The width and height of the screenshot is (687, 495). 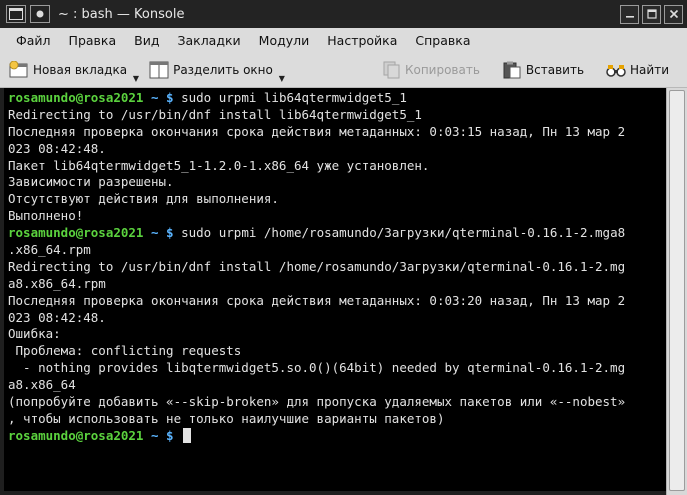 I want to click on terminal-line: a8.x86_64, so click(x=335, y=385).